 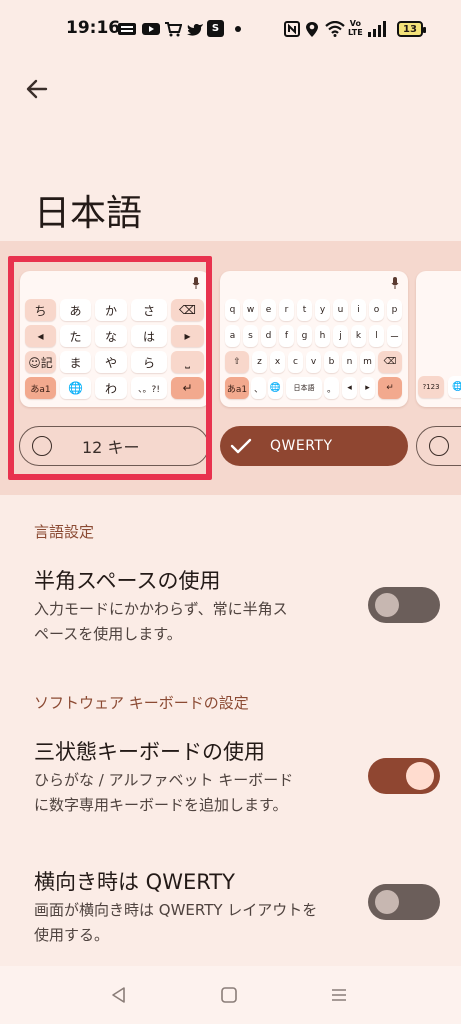 What do you see at coordinates (176, 922) in the screenshot?
I see `setting-description: 画面が横向き時は QWERTY レイアウトを 使用する。` at bounding box center [176, 922].